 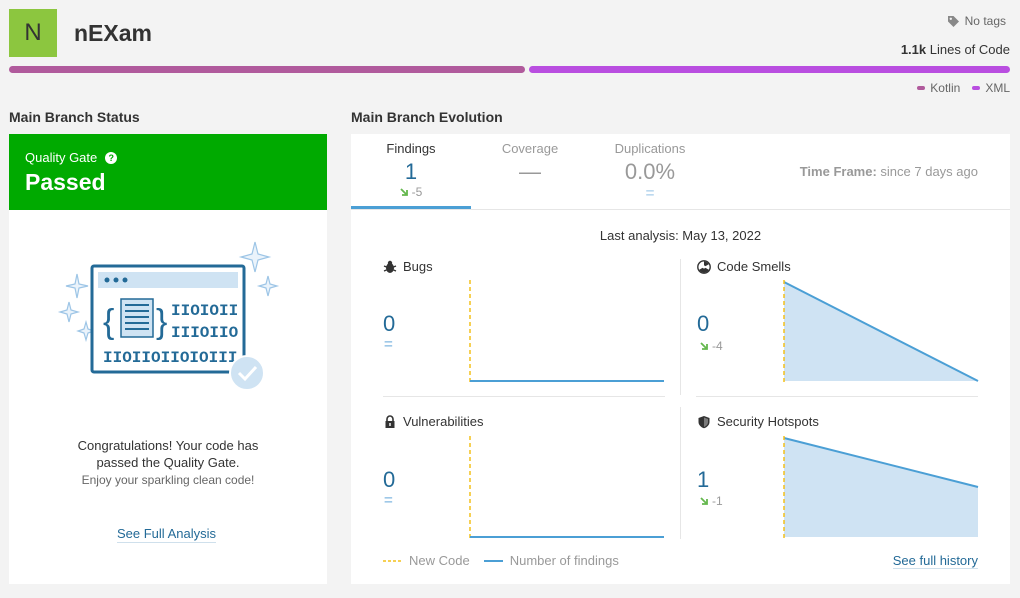 I want to click on quality-gate-label: Quality Gate ?, so click(x=71, y=157).